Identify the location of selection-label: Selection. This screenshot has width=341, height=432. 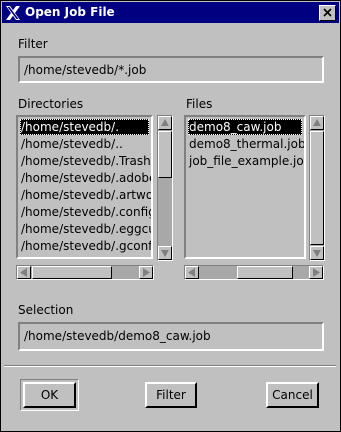
(46, 310).